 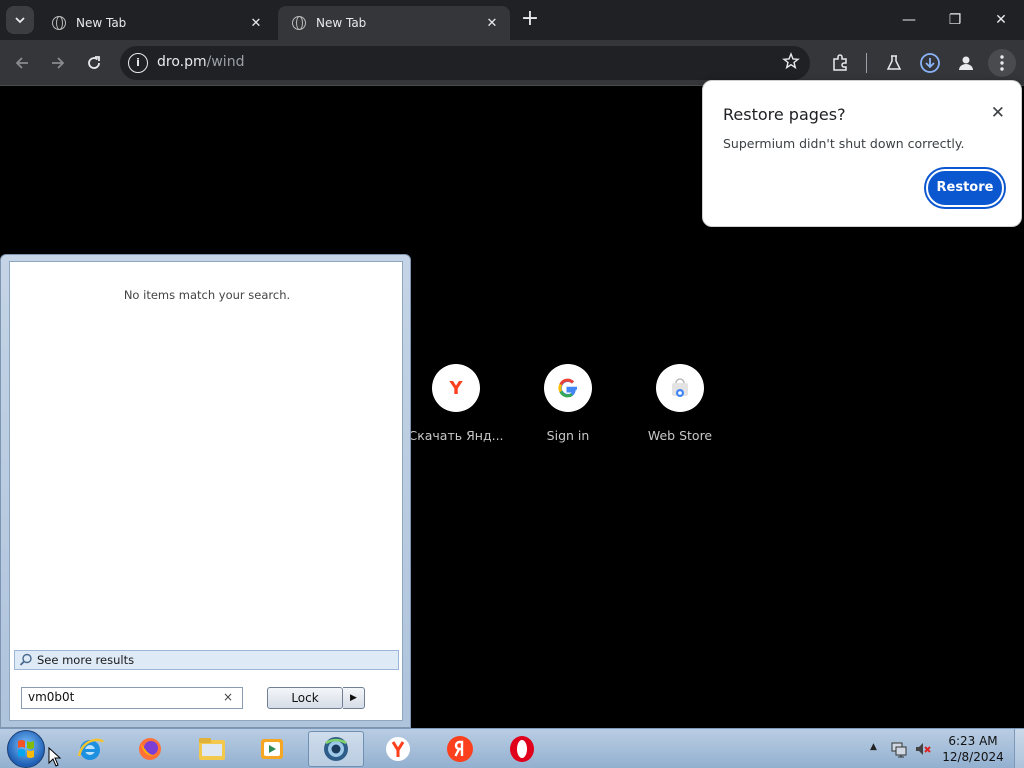 I want to click on tab-search-button, so click(x=20, y=20).